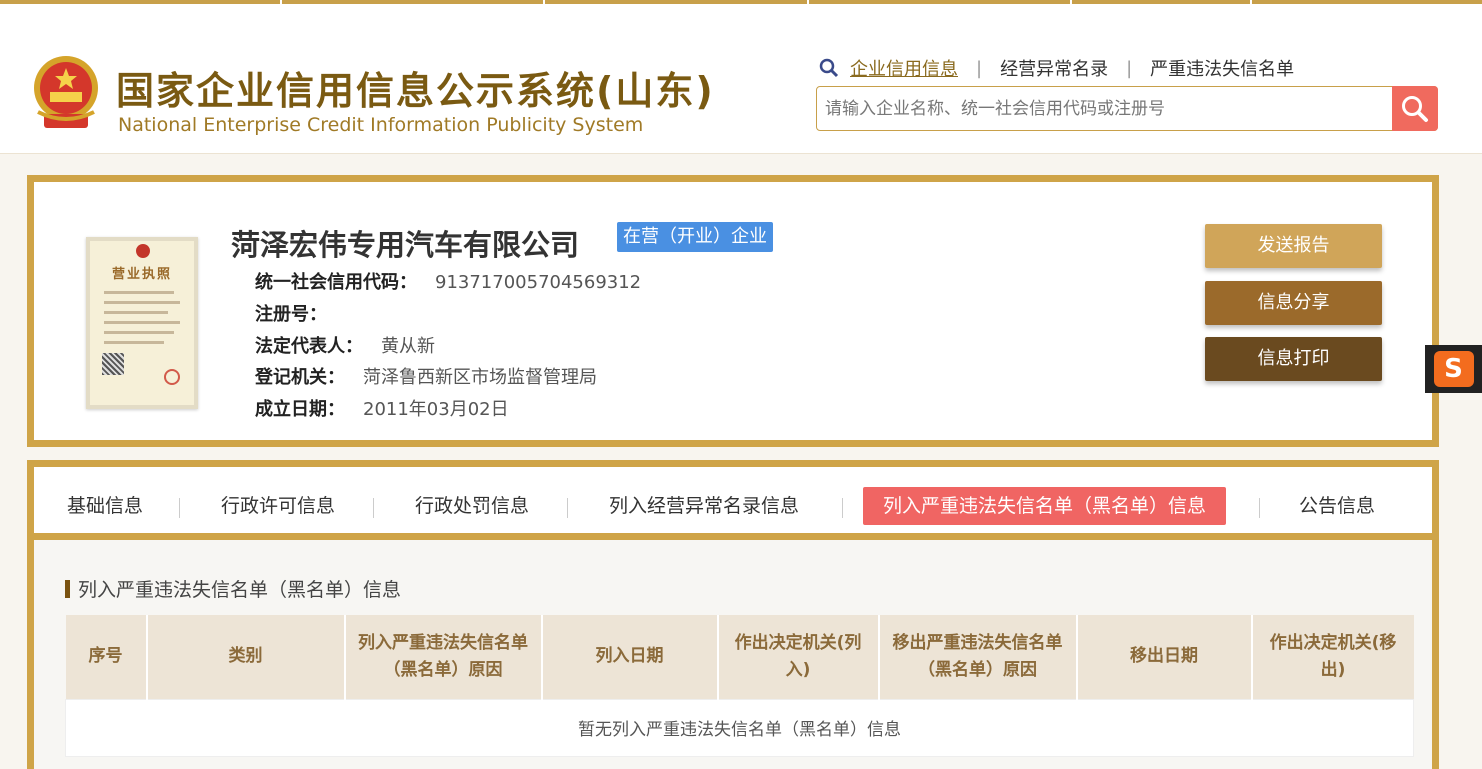 The image size is (1482, 769). I want to click on field-label: 注册号：, so click(291, 314).